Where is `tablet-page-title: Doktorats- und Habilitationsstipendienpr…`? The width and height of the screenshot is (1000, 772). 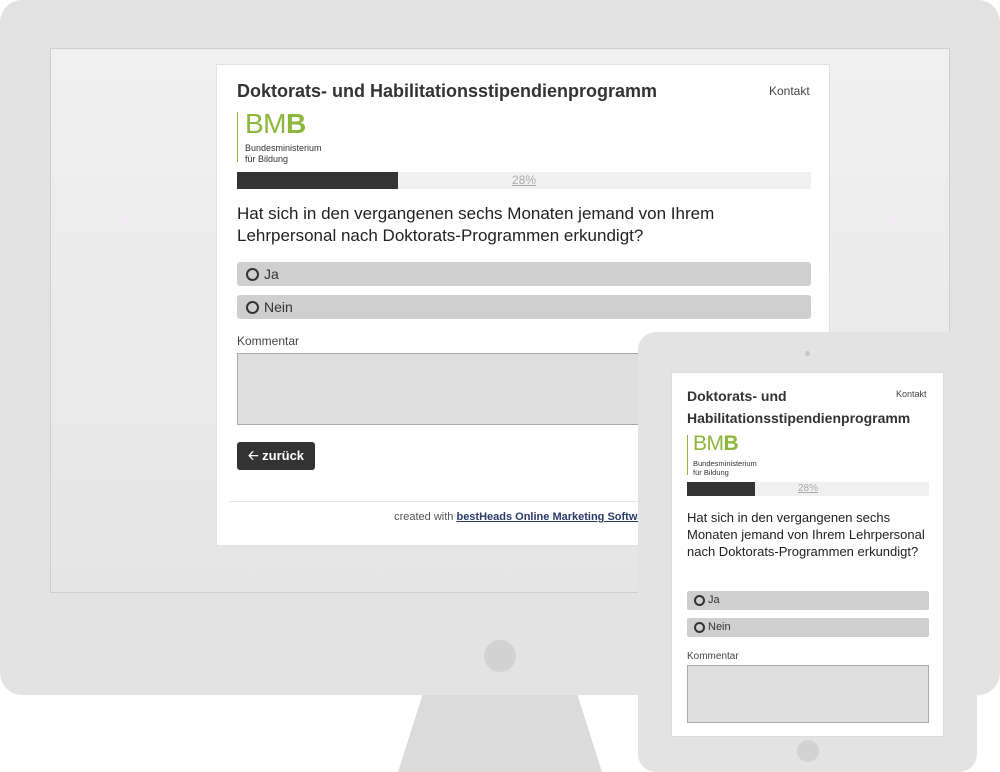
tablet-page-title: Doktorats- und Habilitationsstipendienpr… is located at coordinates (799, 407).